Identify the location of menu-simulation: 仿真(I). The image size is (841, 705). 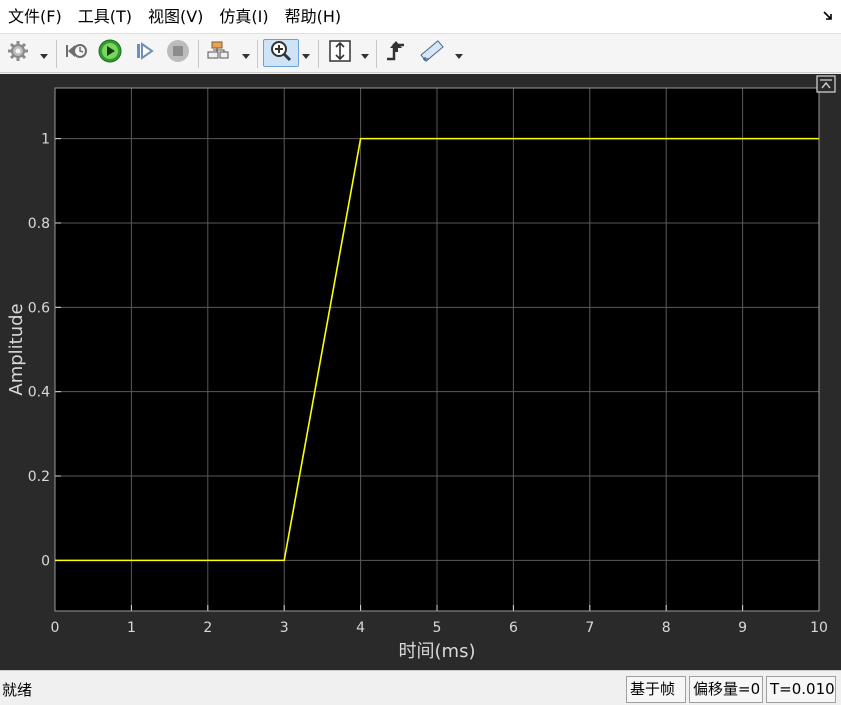
(243, 16).